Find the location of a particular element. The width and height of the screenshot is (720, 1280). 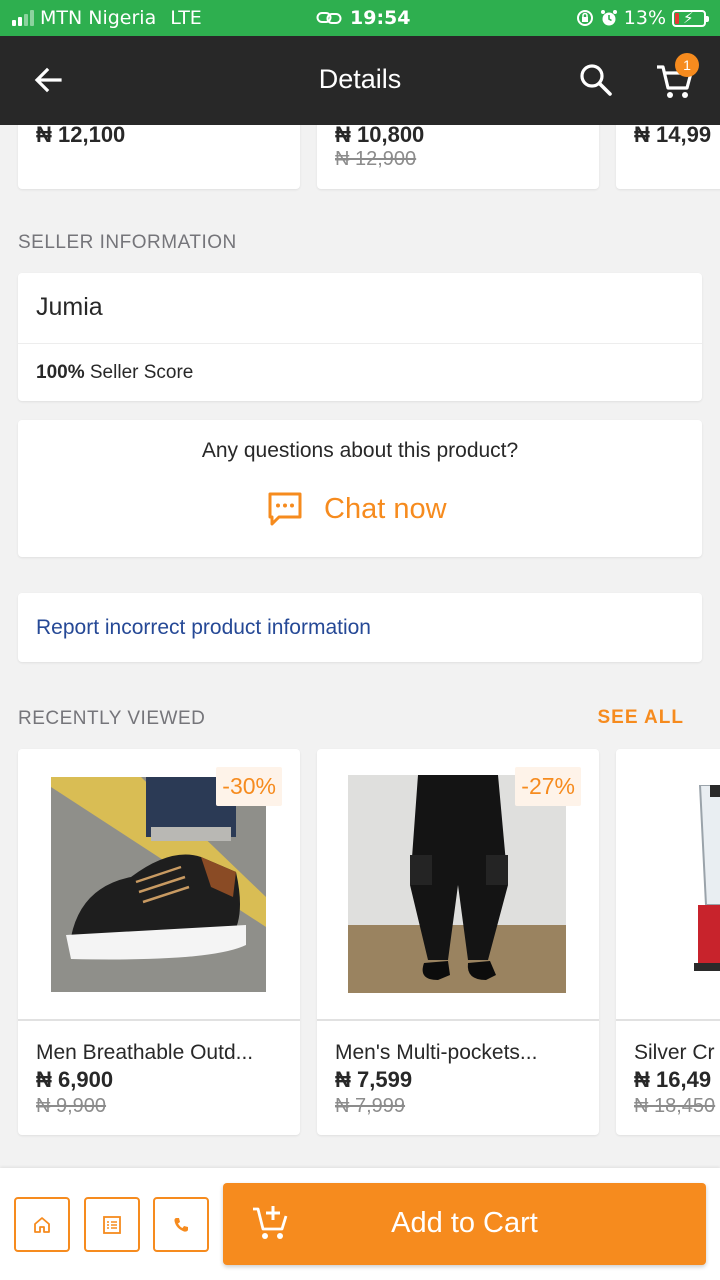

rotation-lock-icon is located at coordinates (584, 18).